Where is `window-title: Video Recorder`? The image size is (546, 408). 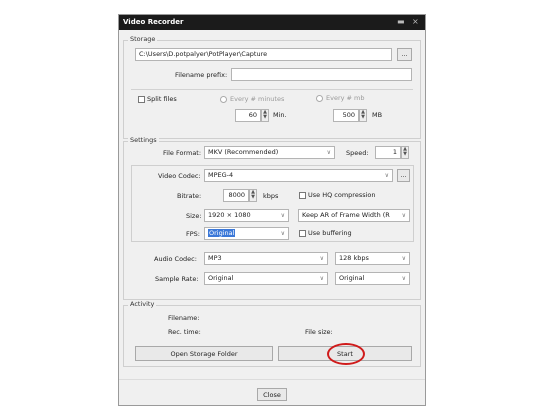
window-title: Video Recorder is located at coordinates (153, 22).